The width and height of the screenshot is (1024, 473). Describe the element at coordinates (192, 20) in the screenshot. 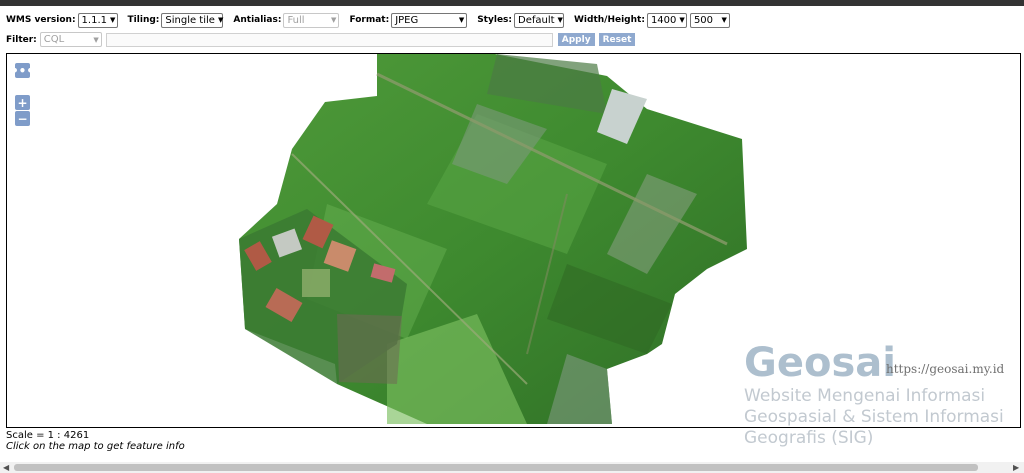

I see `tiling-select: Single tile ▼` at that location.